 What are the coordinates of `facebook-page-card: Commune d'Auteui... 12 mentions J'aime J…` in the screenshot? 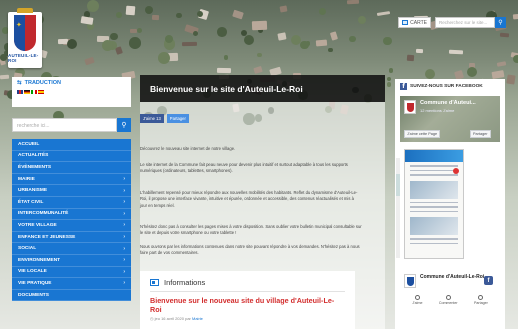 It's located at (450, 119).